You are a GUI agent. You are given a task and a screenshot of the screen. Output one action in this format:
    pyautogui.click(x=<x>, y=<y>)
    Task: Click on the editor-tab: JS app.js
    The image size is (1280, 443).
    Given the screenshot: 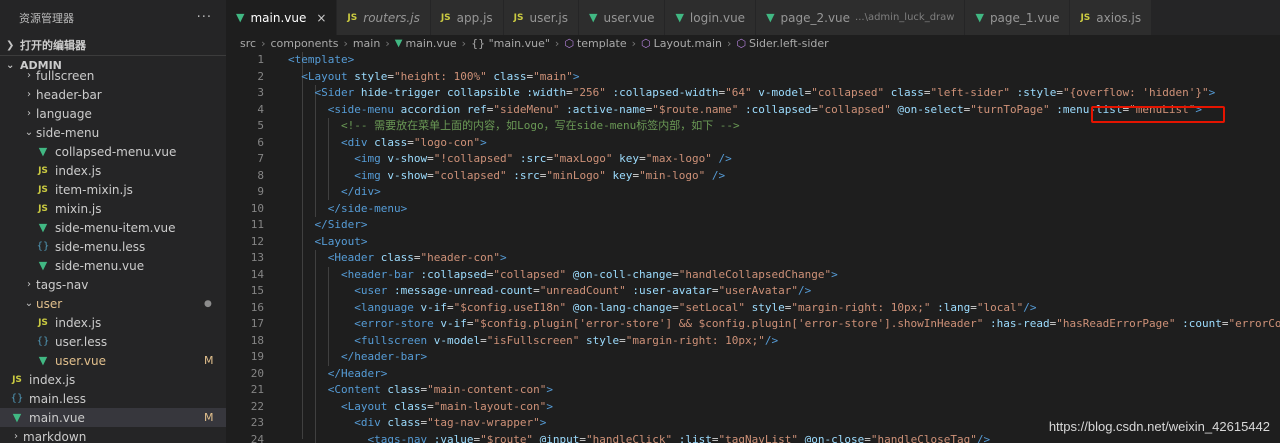 What is the action you would take?
    pyautogui.click(x=467, y=17)
    